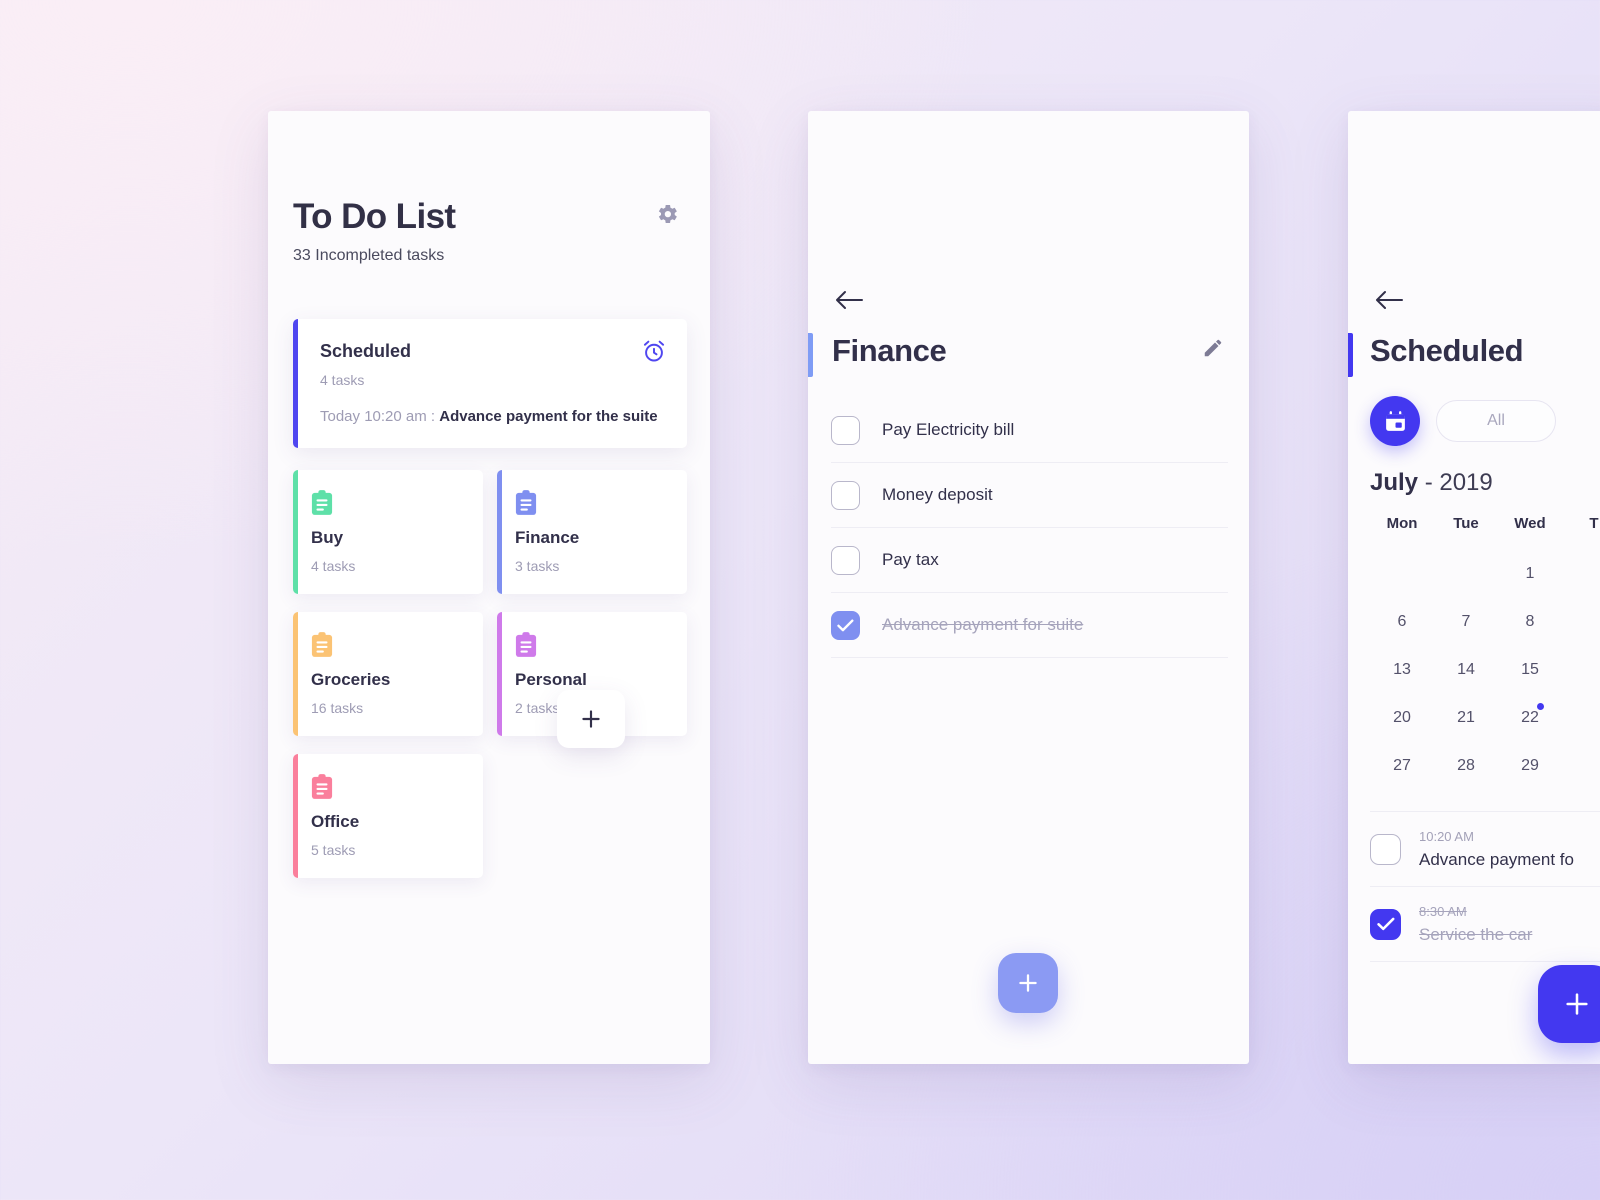 Image resolution: width=1600 pixels, height=1200 pixels. I want to click on scheduled-card-time: Today 10:20 am :, so click(380, 416).